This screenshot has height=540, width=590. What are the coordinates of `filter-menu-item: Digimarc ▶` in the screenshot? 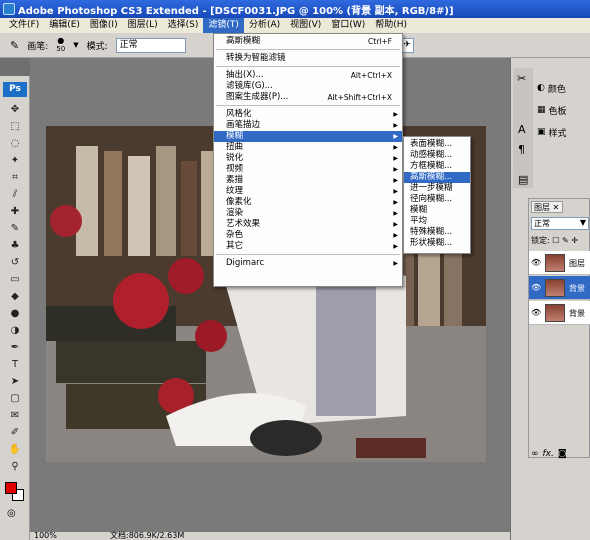 It's located at (308, 263).